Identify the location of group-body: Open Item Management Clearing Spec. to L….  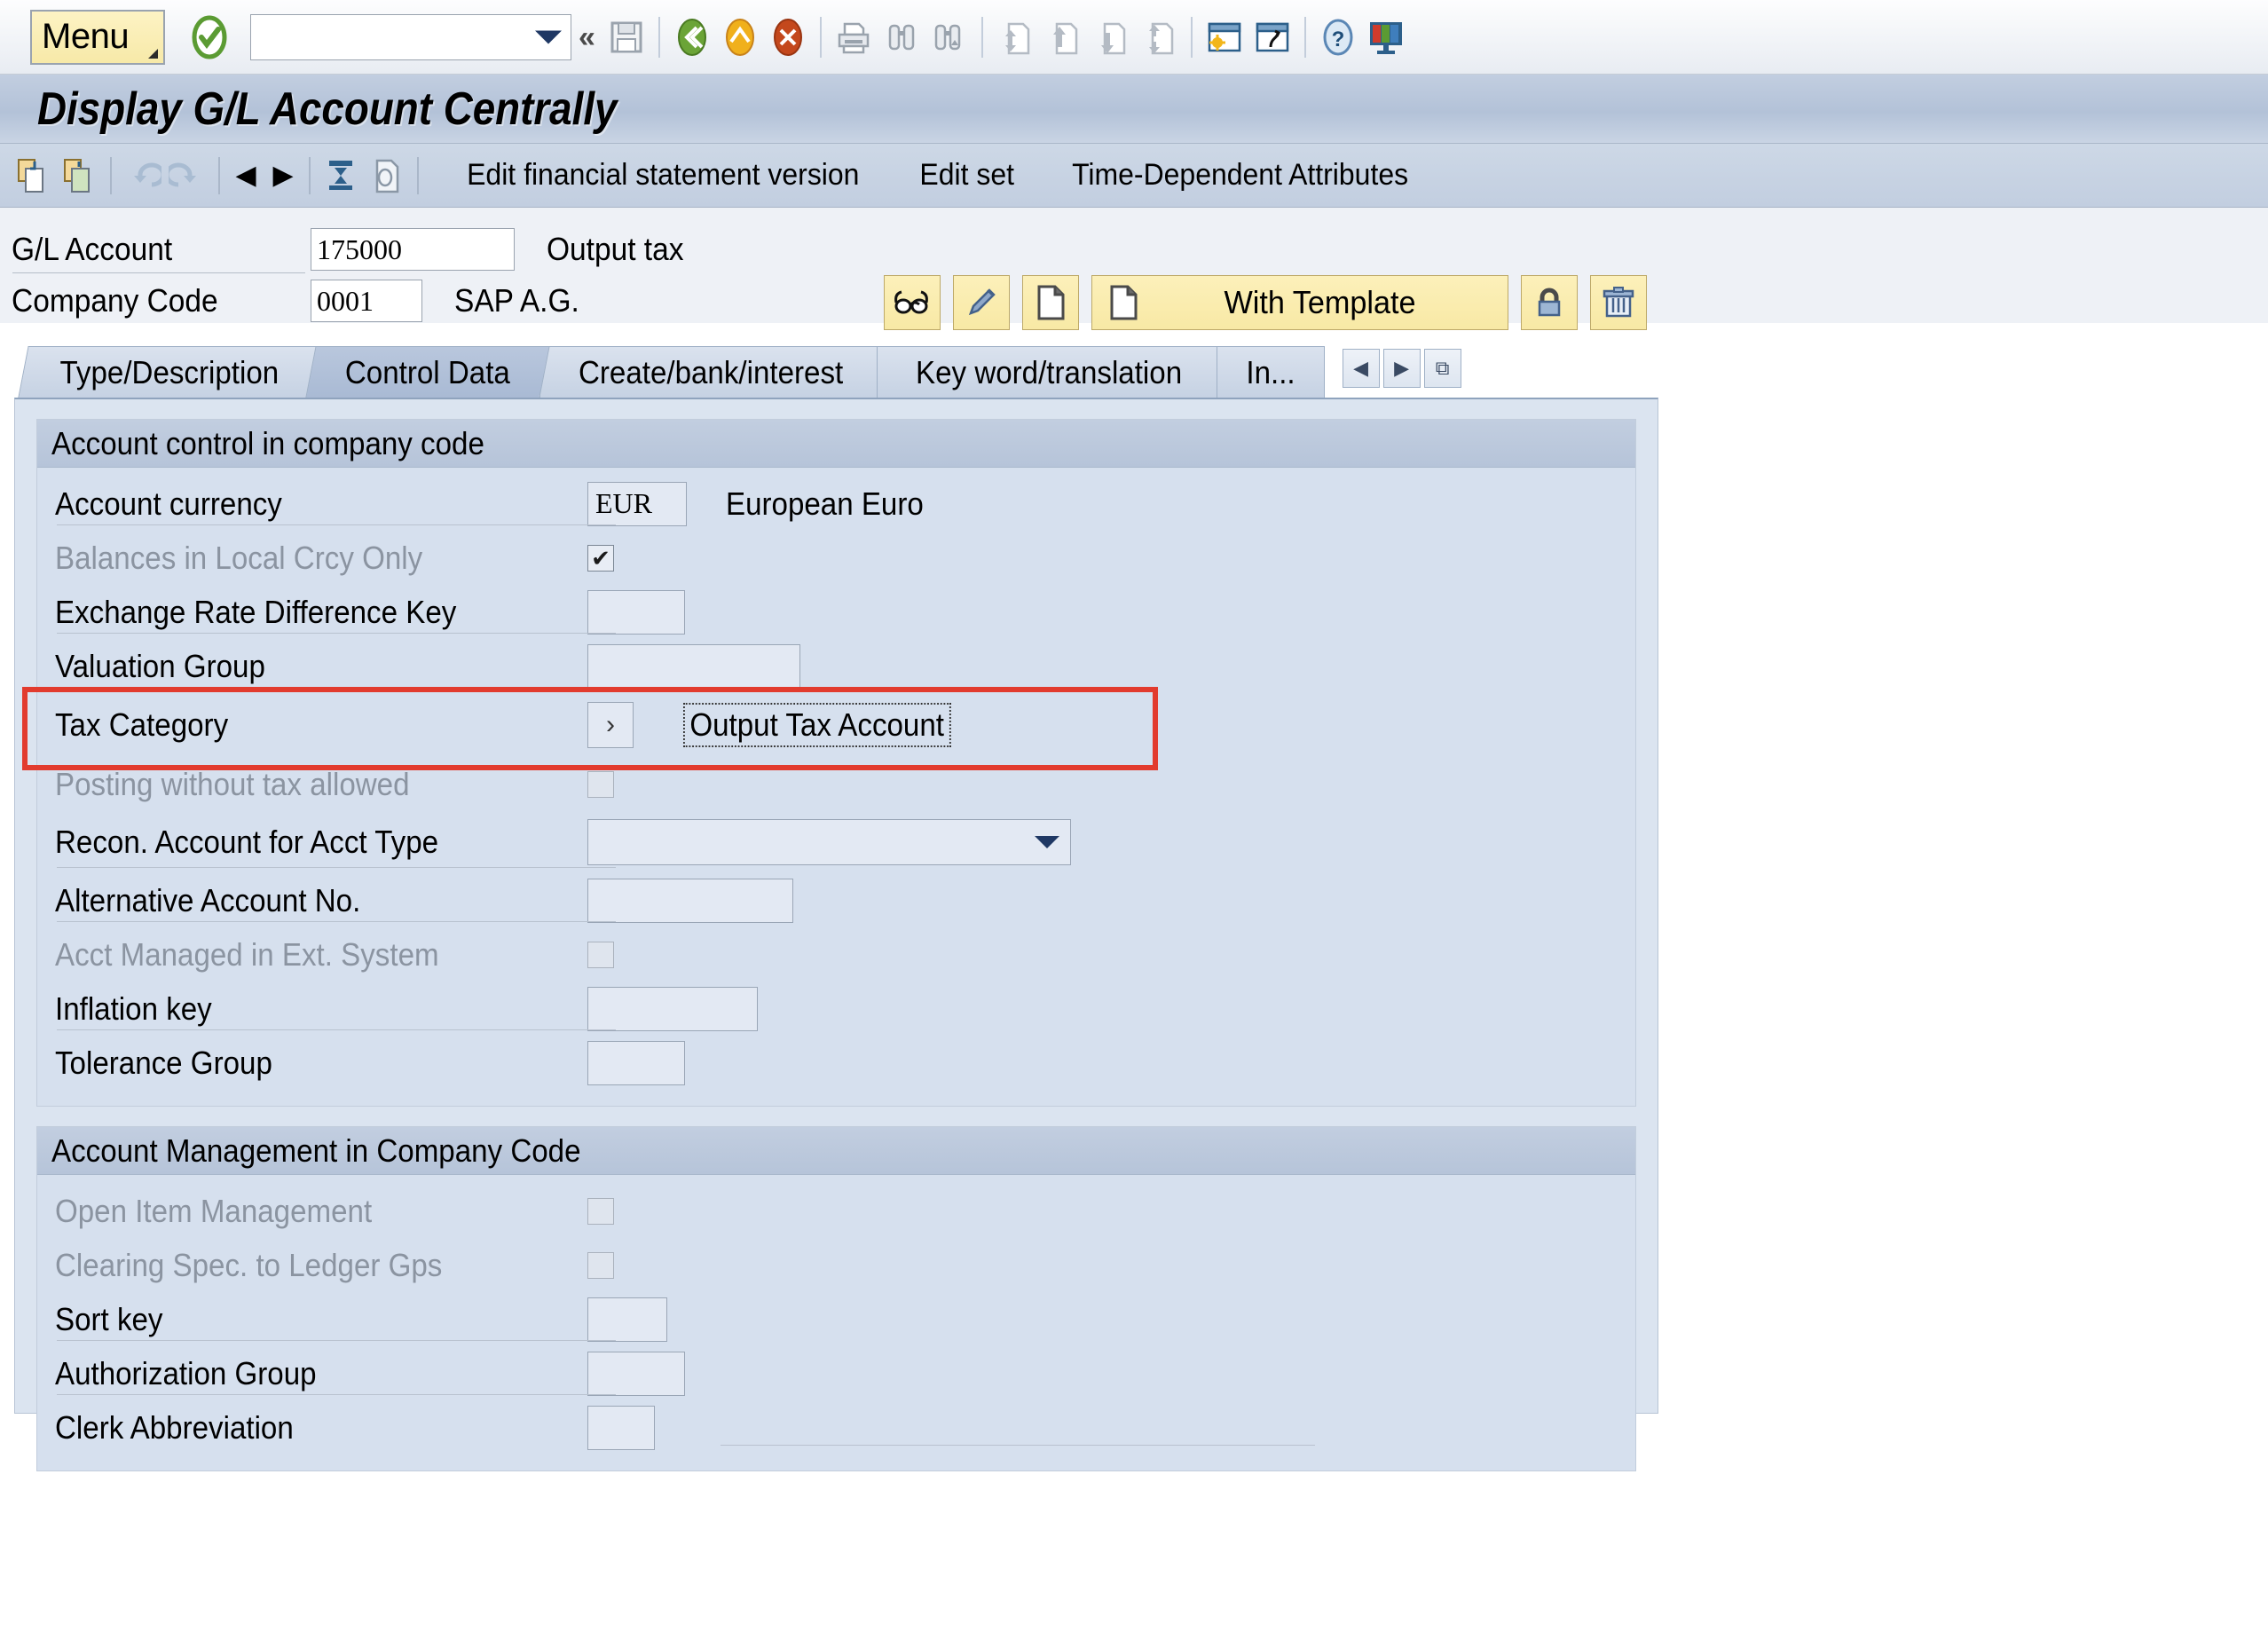
(836, 1323).